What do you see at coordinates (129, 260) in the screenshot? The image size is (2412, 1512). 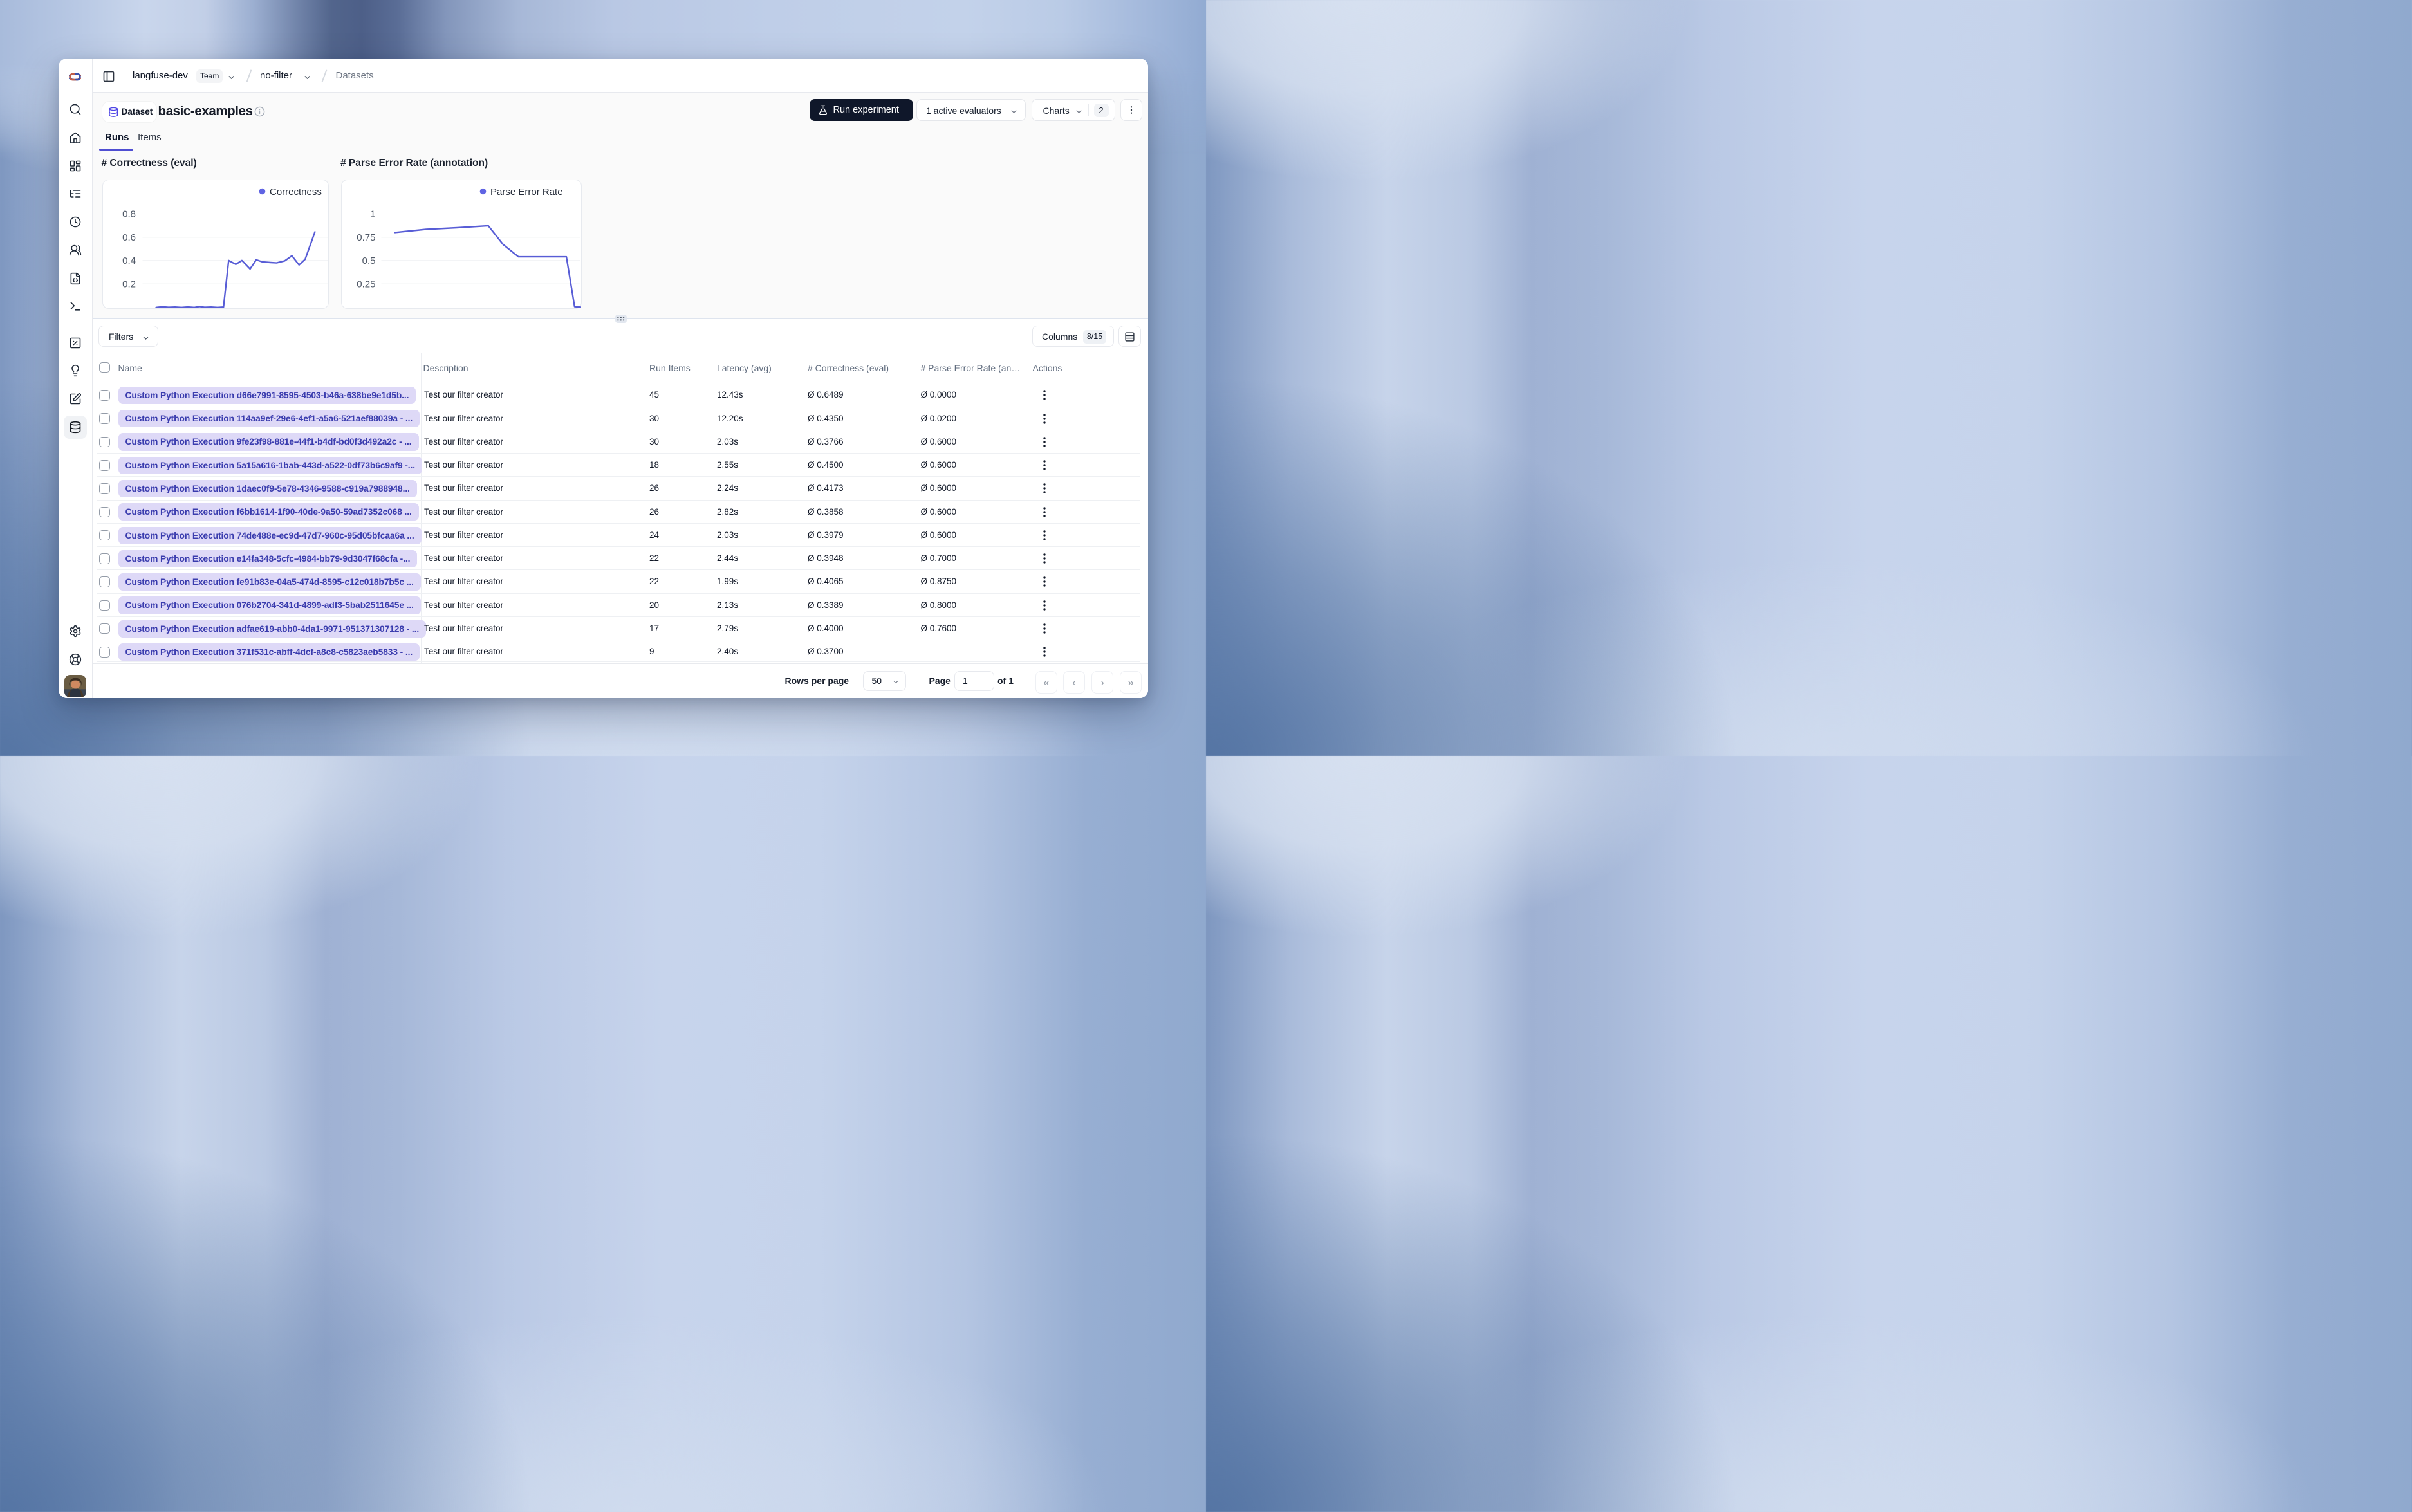 I see `svg-text: 0.4` at bounding box center [129, 260].